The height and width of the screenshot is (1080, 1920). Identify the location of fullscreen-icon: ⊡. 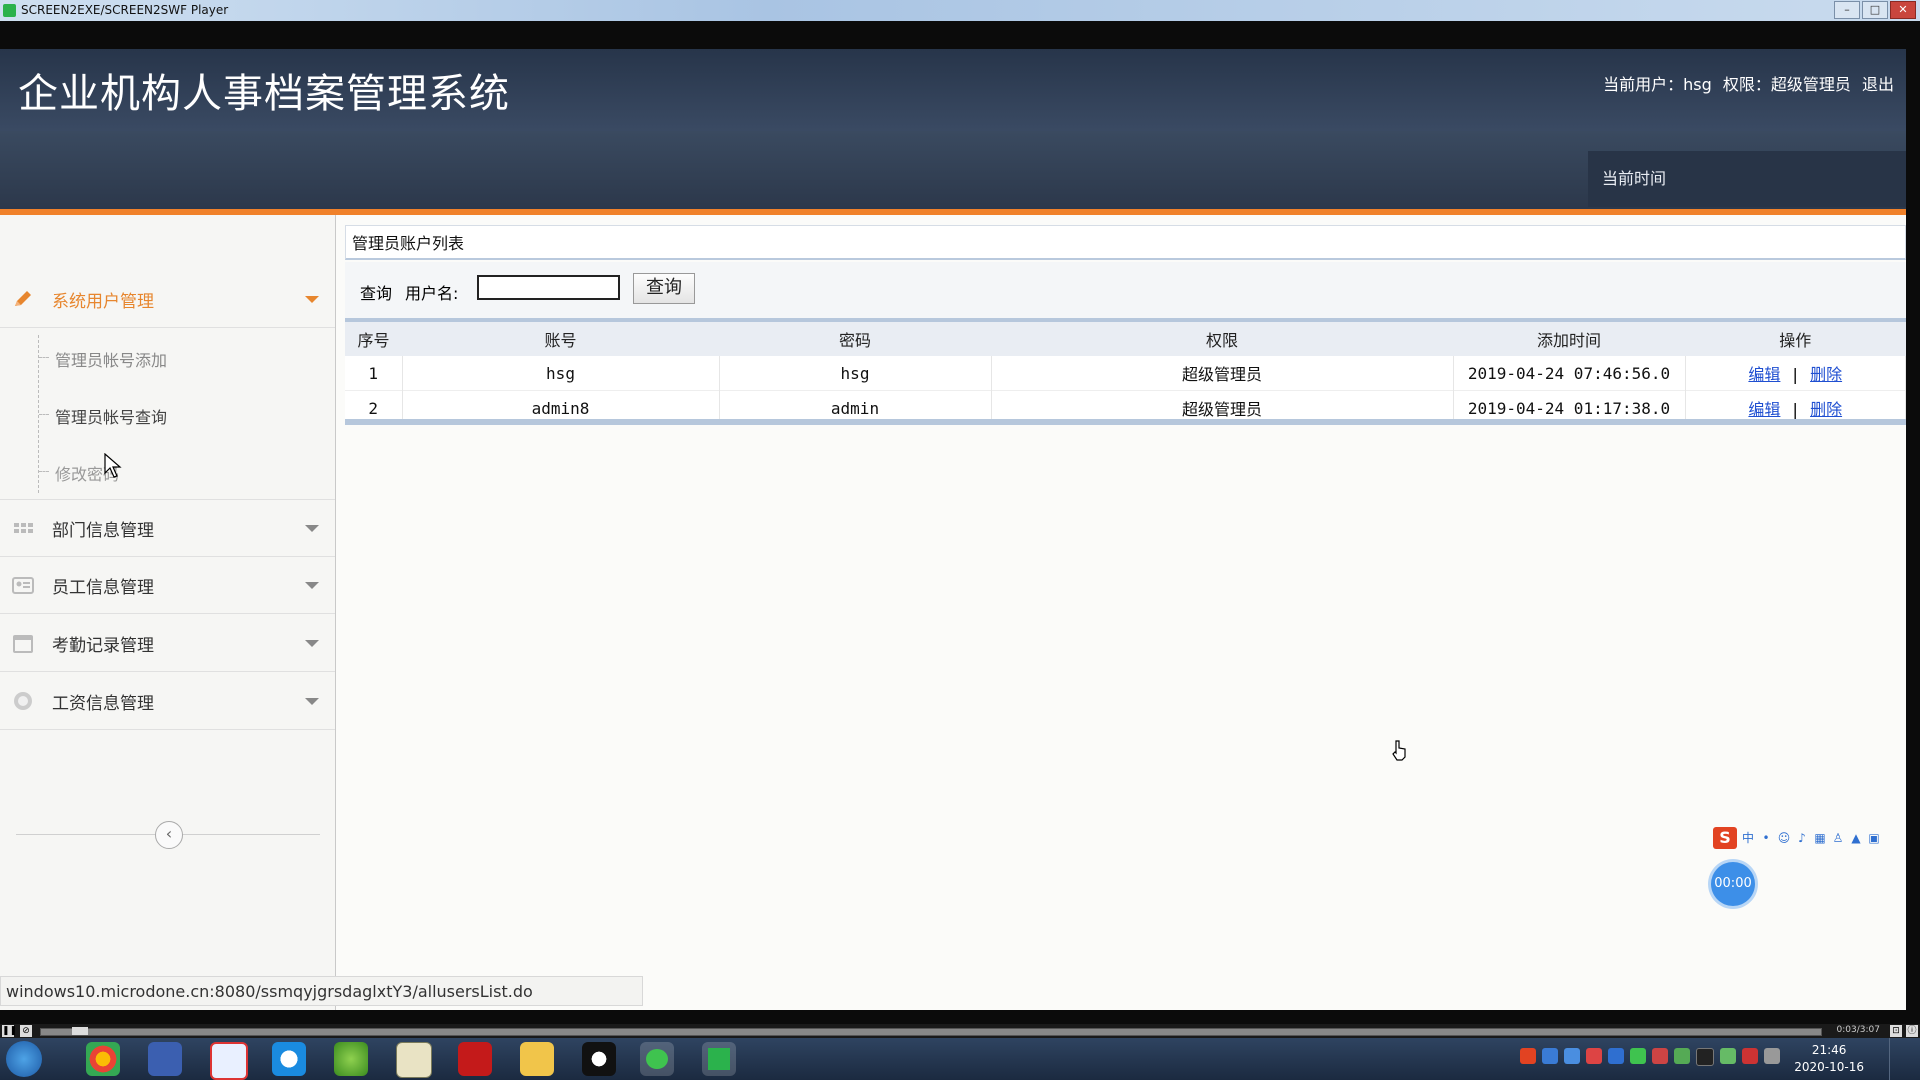
(1896, 1031).